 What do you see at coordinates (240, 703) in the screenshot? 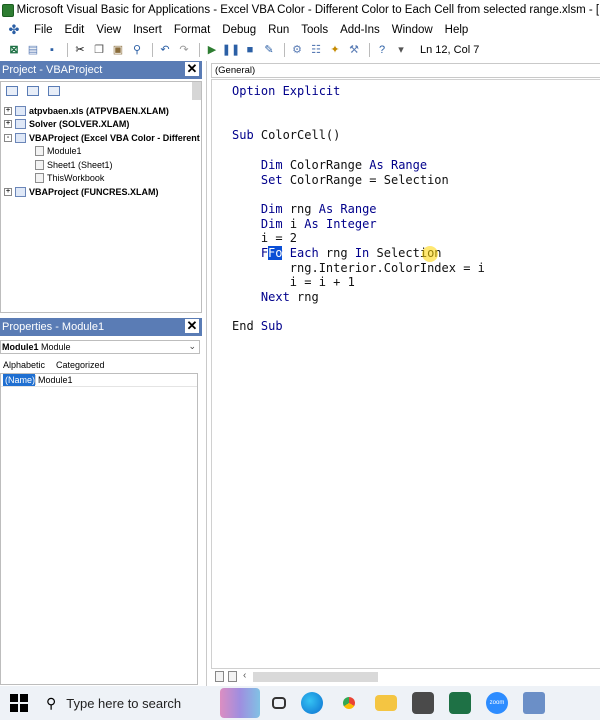
I see `dna-graphic-icon` at bounding box center [240, 703].